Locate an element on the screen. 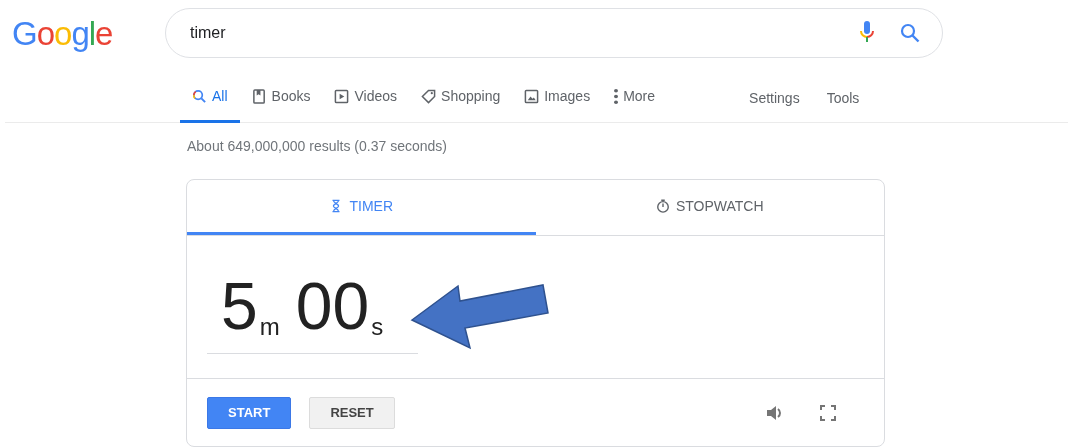  time-value: 5 is located at coordinates (239, 306).